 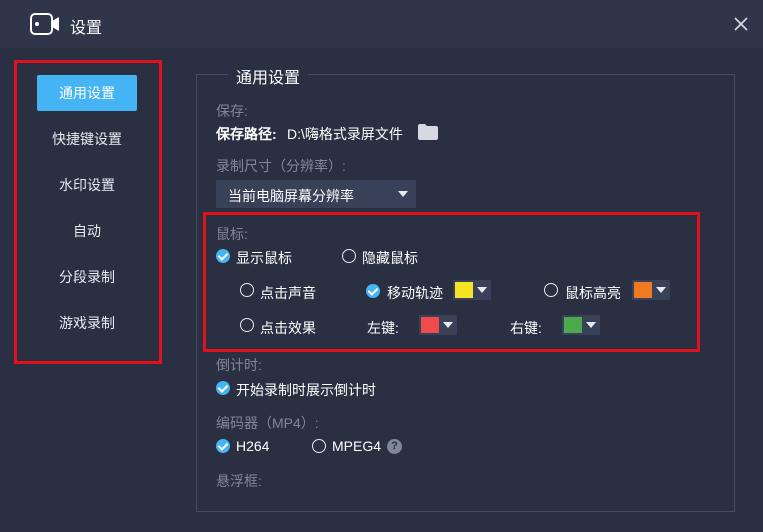 What do you see at coordinates (87, 139) in the screenshot?
I see `sidebar-item-hotkeys: 快捷键设置` at bounding box center [87, 139].